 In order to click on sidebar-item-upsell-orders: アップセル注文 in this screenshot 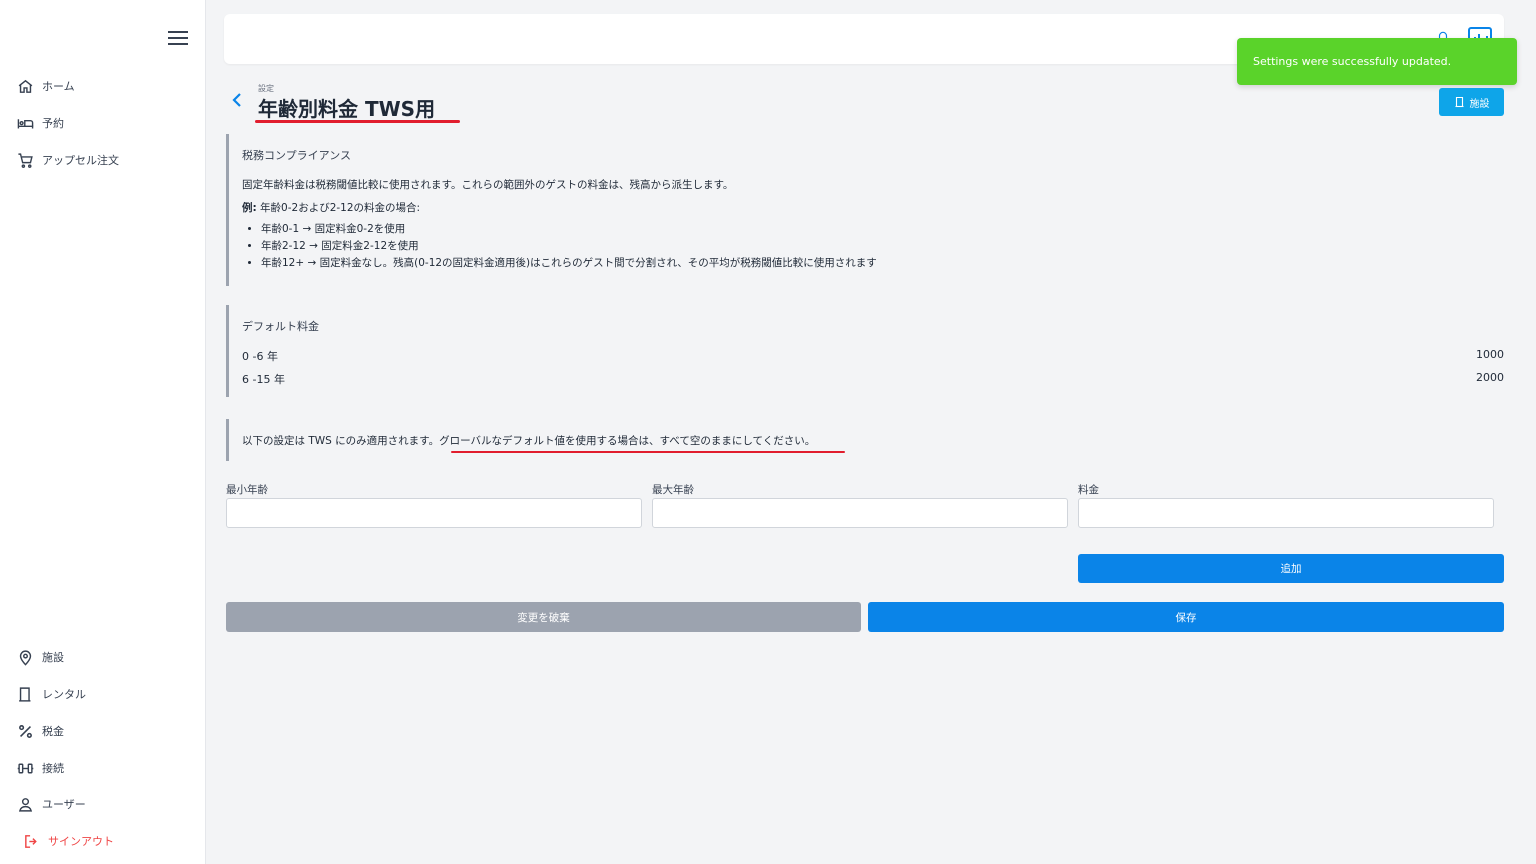, I will do `click(67, 160)`.